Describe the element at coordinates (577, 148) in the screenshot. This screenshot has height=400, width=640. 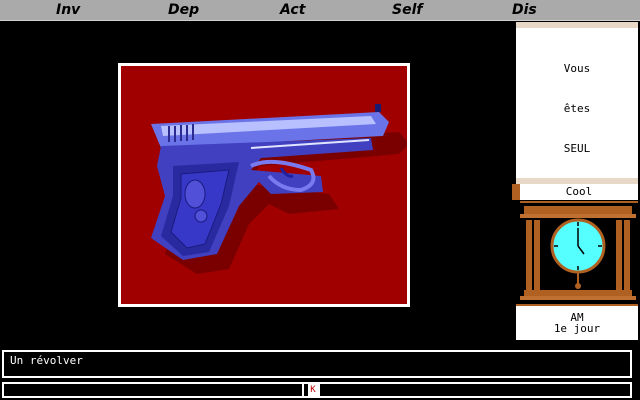
I see `scroll-line-3: SEUL` at that location.